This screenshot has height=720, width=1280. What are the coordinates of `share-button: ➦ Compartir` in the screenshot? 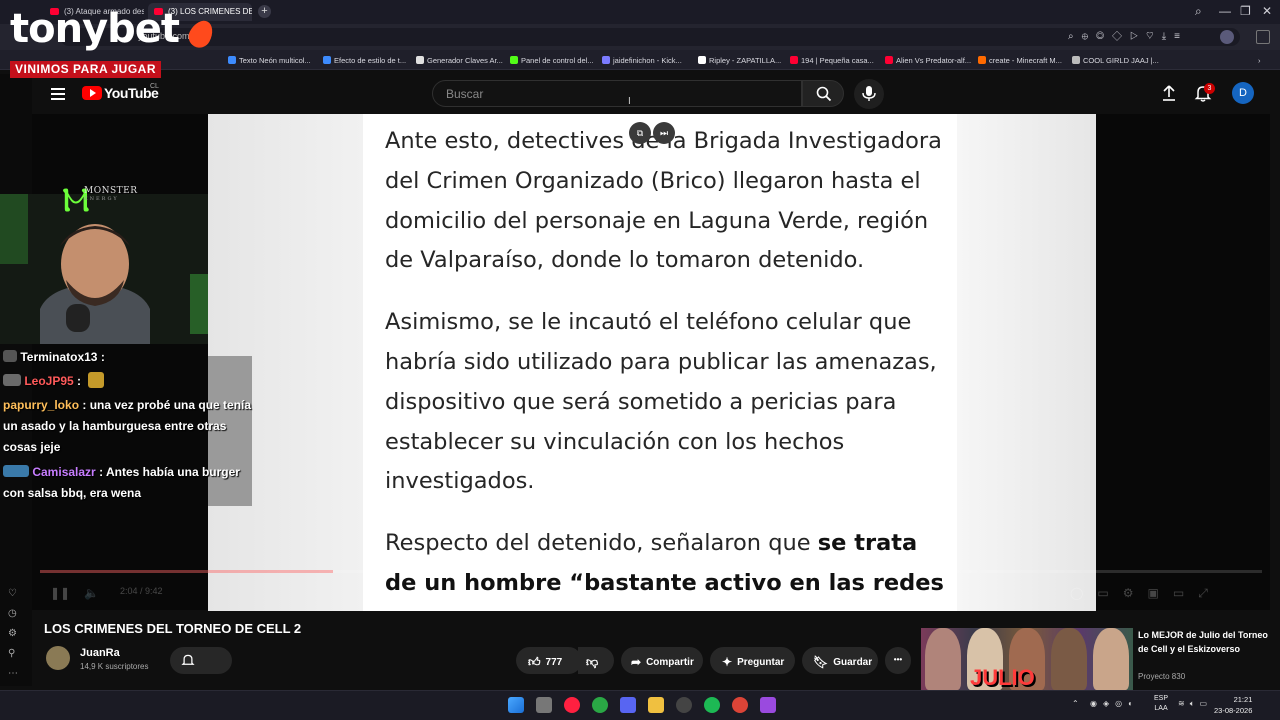 It's located at (662, 660).